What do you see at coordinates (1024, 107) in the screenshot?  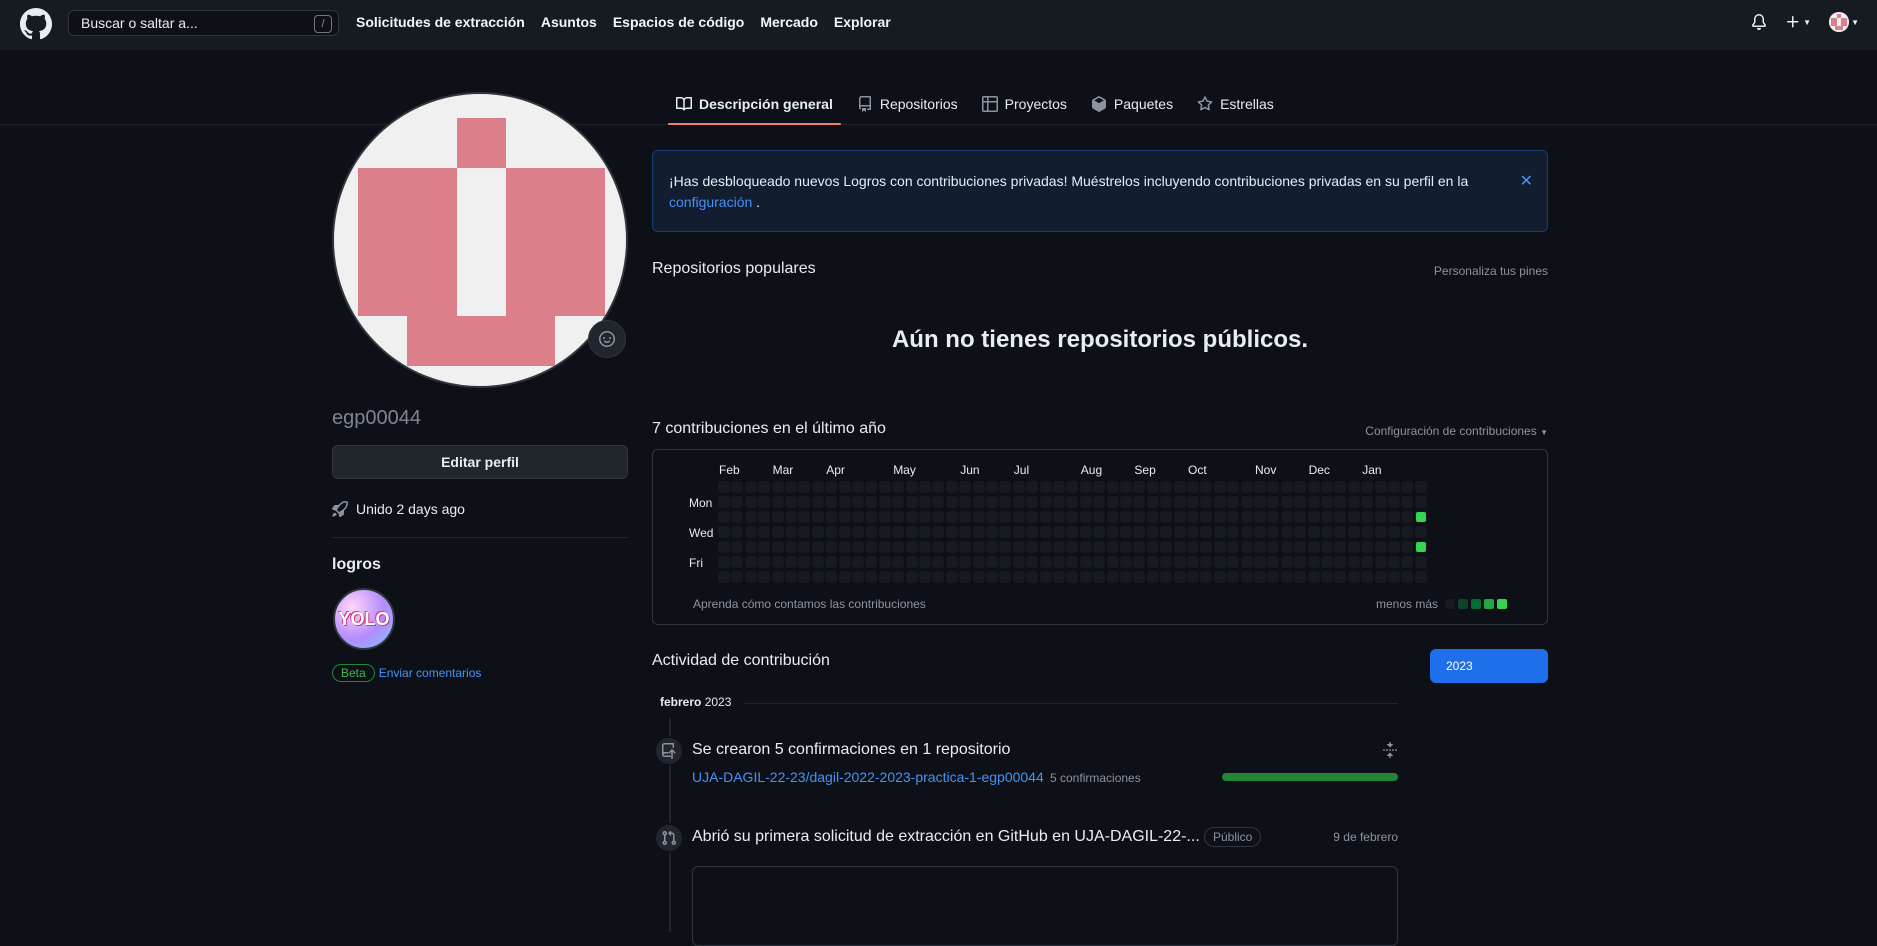 I see `tab-projects: Proyectos` at bounding box center [1024, 107].